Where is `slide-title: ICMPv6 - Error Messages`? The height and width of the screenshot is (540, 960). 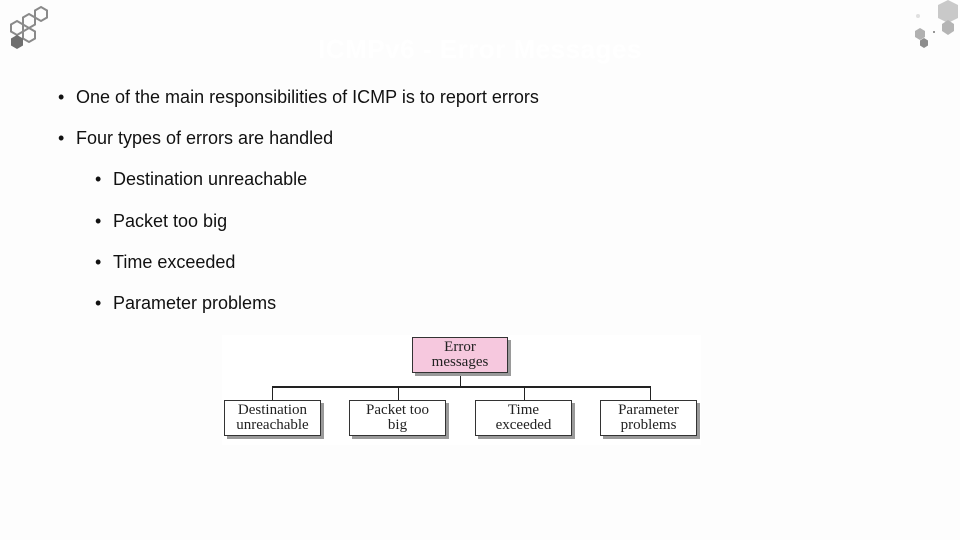 slide-title: ICMPv6 - Error Messages is located at coordinates (480, 49).